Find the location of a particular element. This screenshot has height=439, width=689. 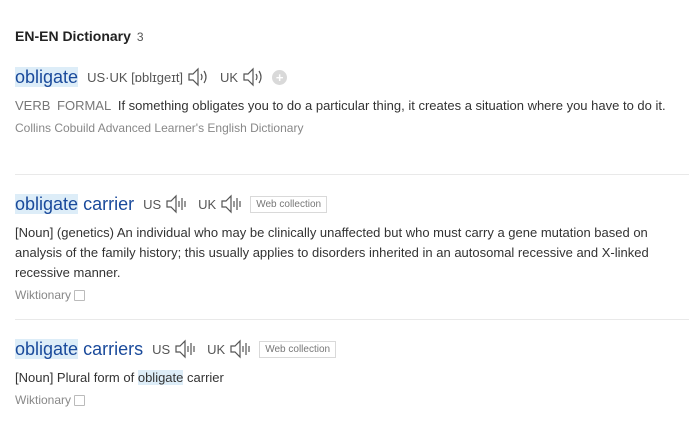

entry-head: obligate carrier US UK Web collection is located at coordinates (352, 204).